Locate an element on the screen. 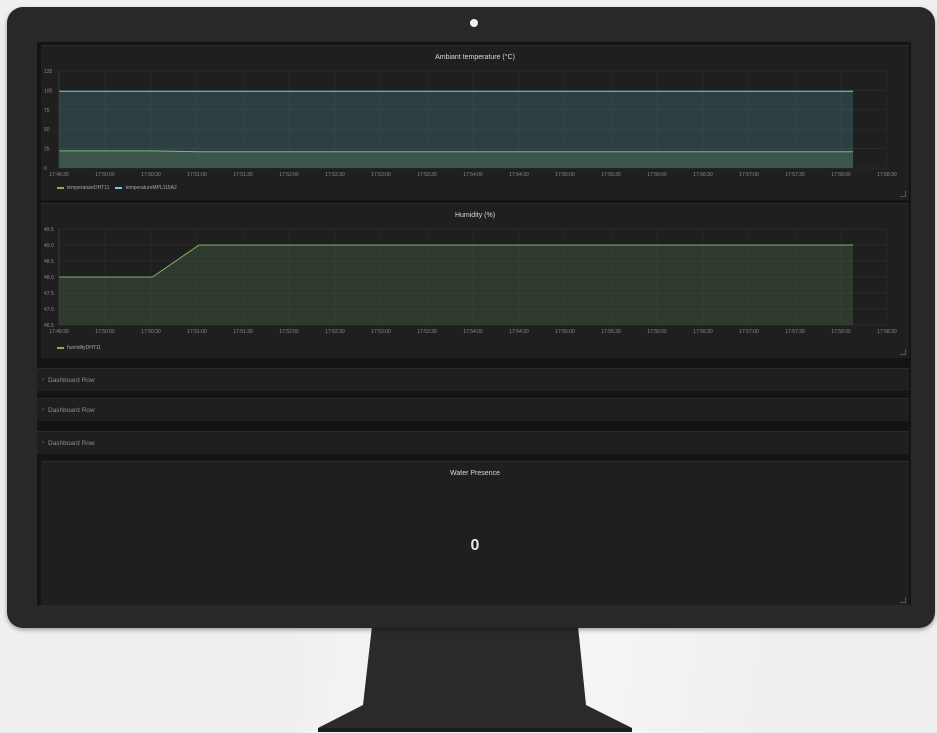 Image resolution: width=937 pixels, height=733 pixels. legend-label: temperatureMPL115A2 is located at coordinates (151, 188).